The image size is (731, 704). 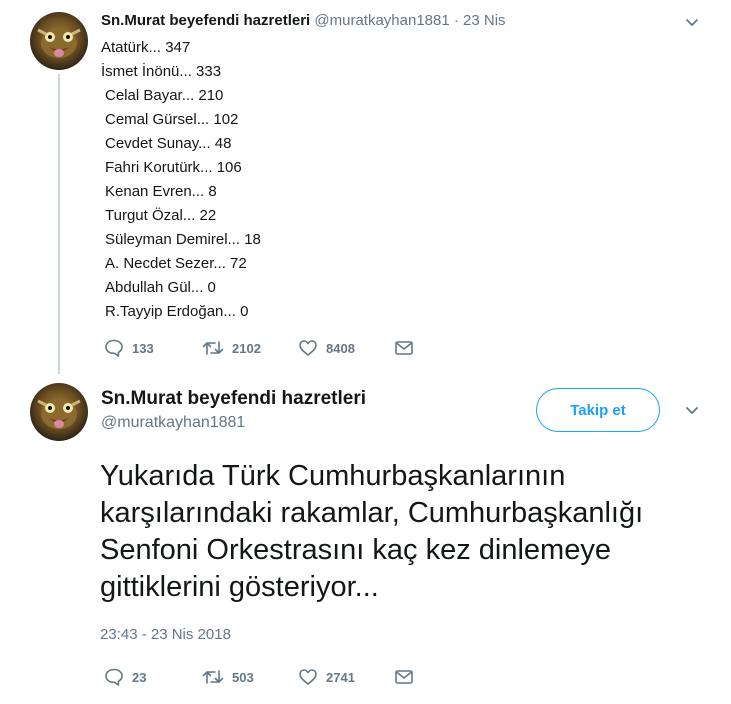 I want to click on retweet-button: 2102, so click(x=250, y=348).